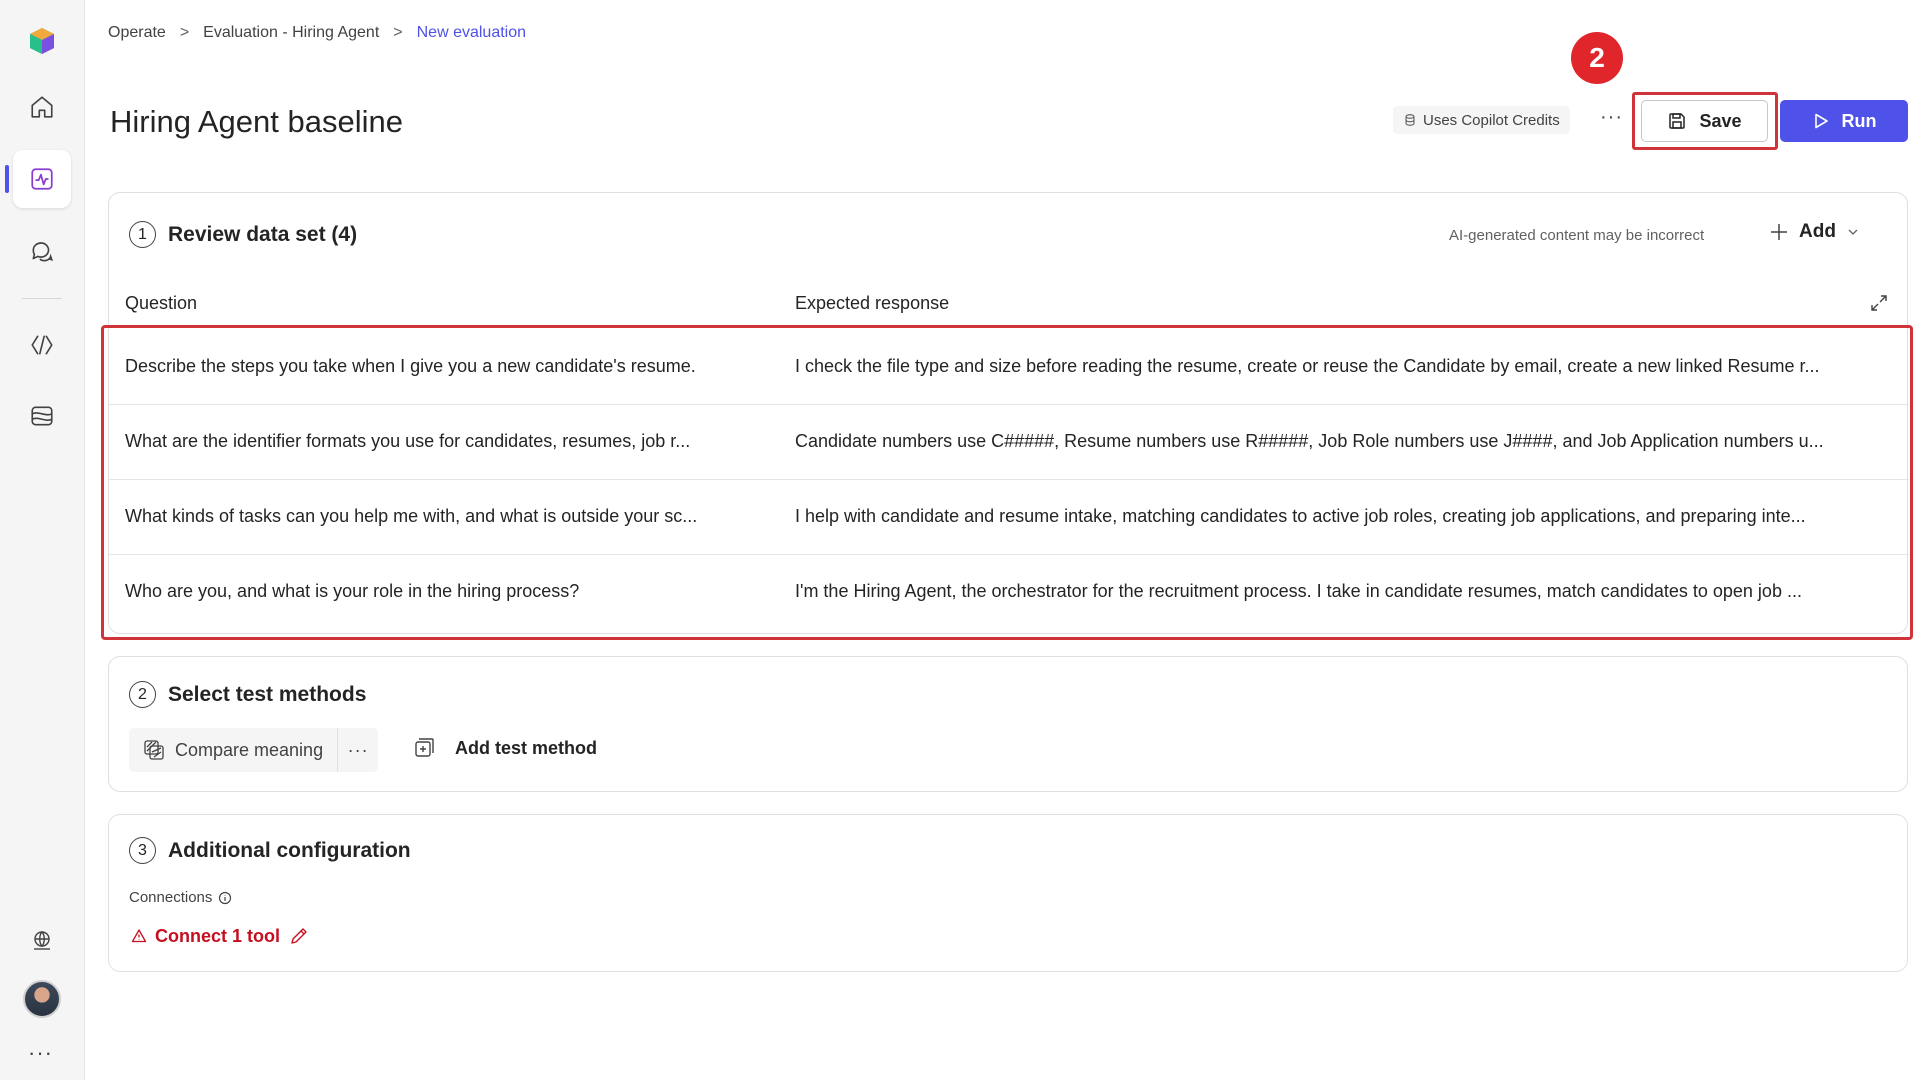 This screenshot has width=1920, height=1080. What do you see at coordinates (1677, 121) in the screenshot?
I see `save-icon` at bounding box center [1677, 121].